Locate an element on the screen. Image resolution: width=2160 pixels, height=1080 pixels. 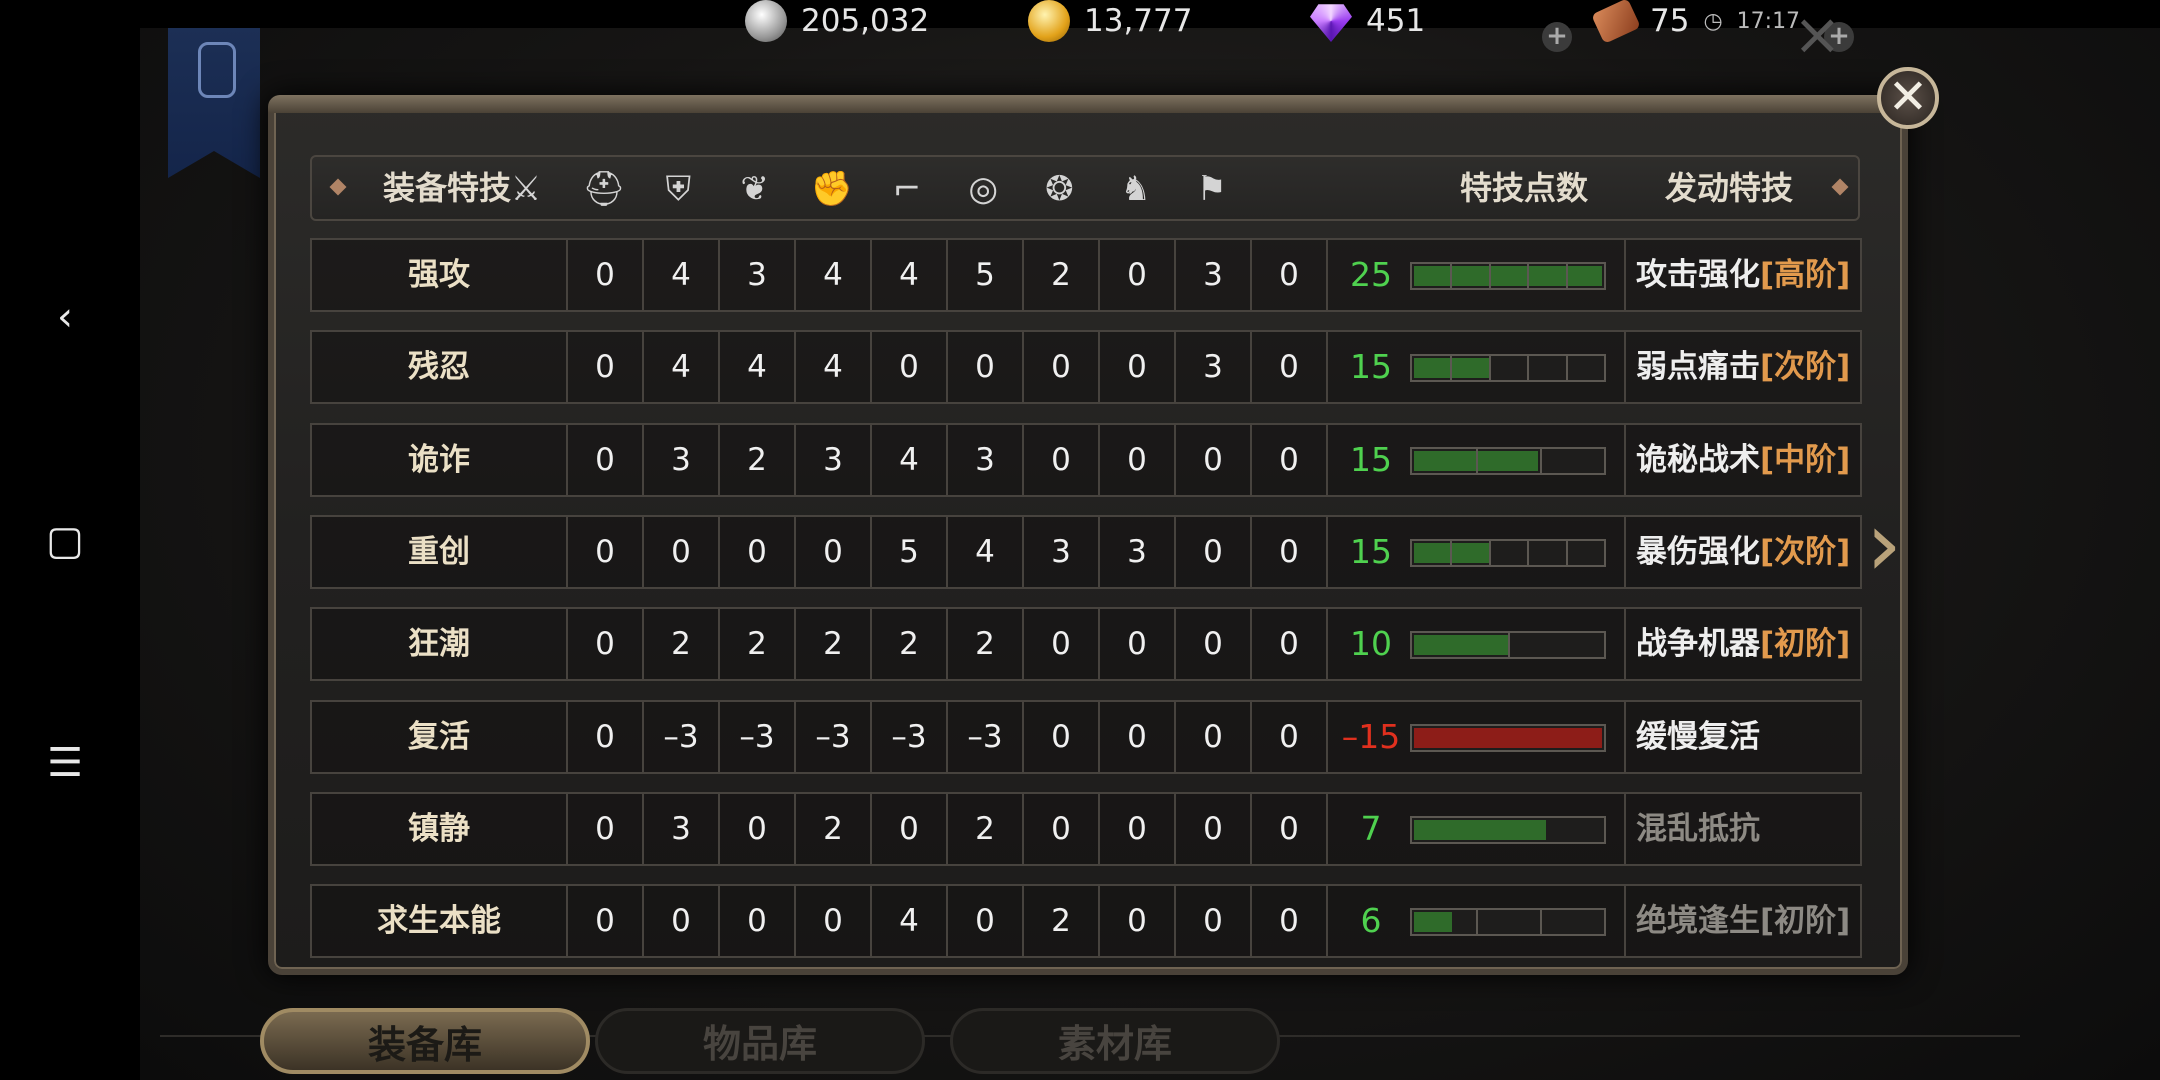
header-active-skill: 发动特技 is located at coordinates (1728, 188).